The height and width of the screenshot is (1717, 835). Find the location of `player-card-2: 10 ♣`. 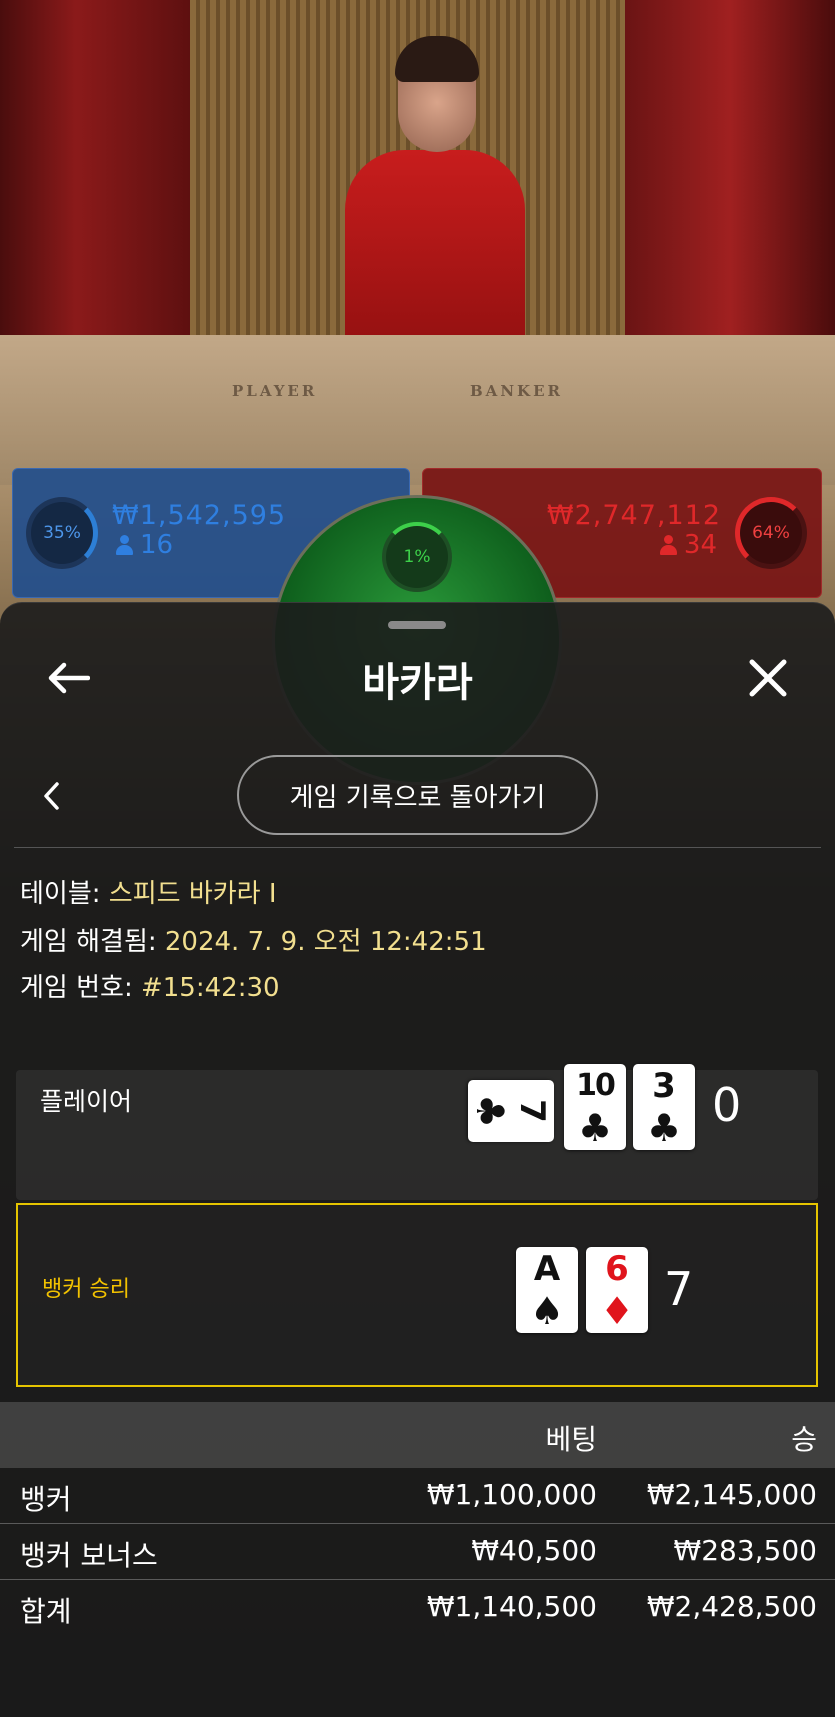

player-card-2: 10 ♣ is located at coordinates (595, 1107).